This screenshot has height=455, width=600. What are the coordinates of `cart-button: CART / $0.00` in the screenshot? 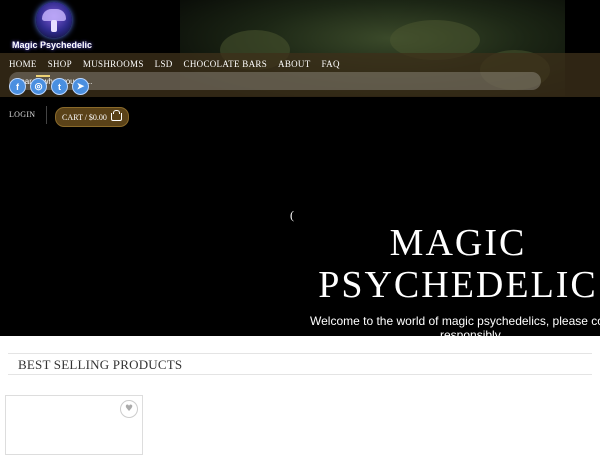 It's located at (92, 117).